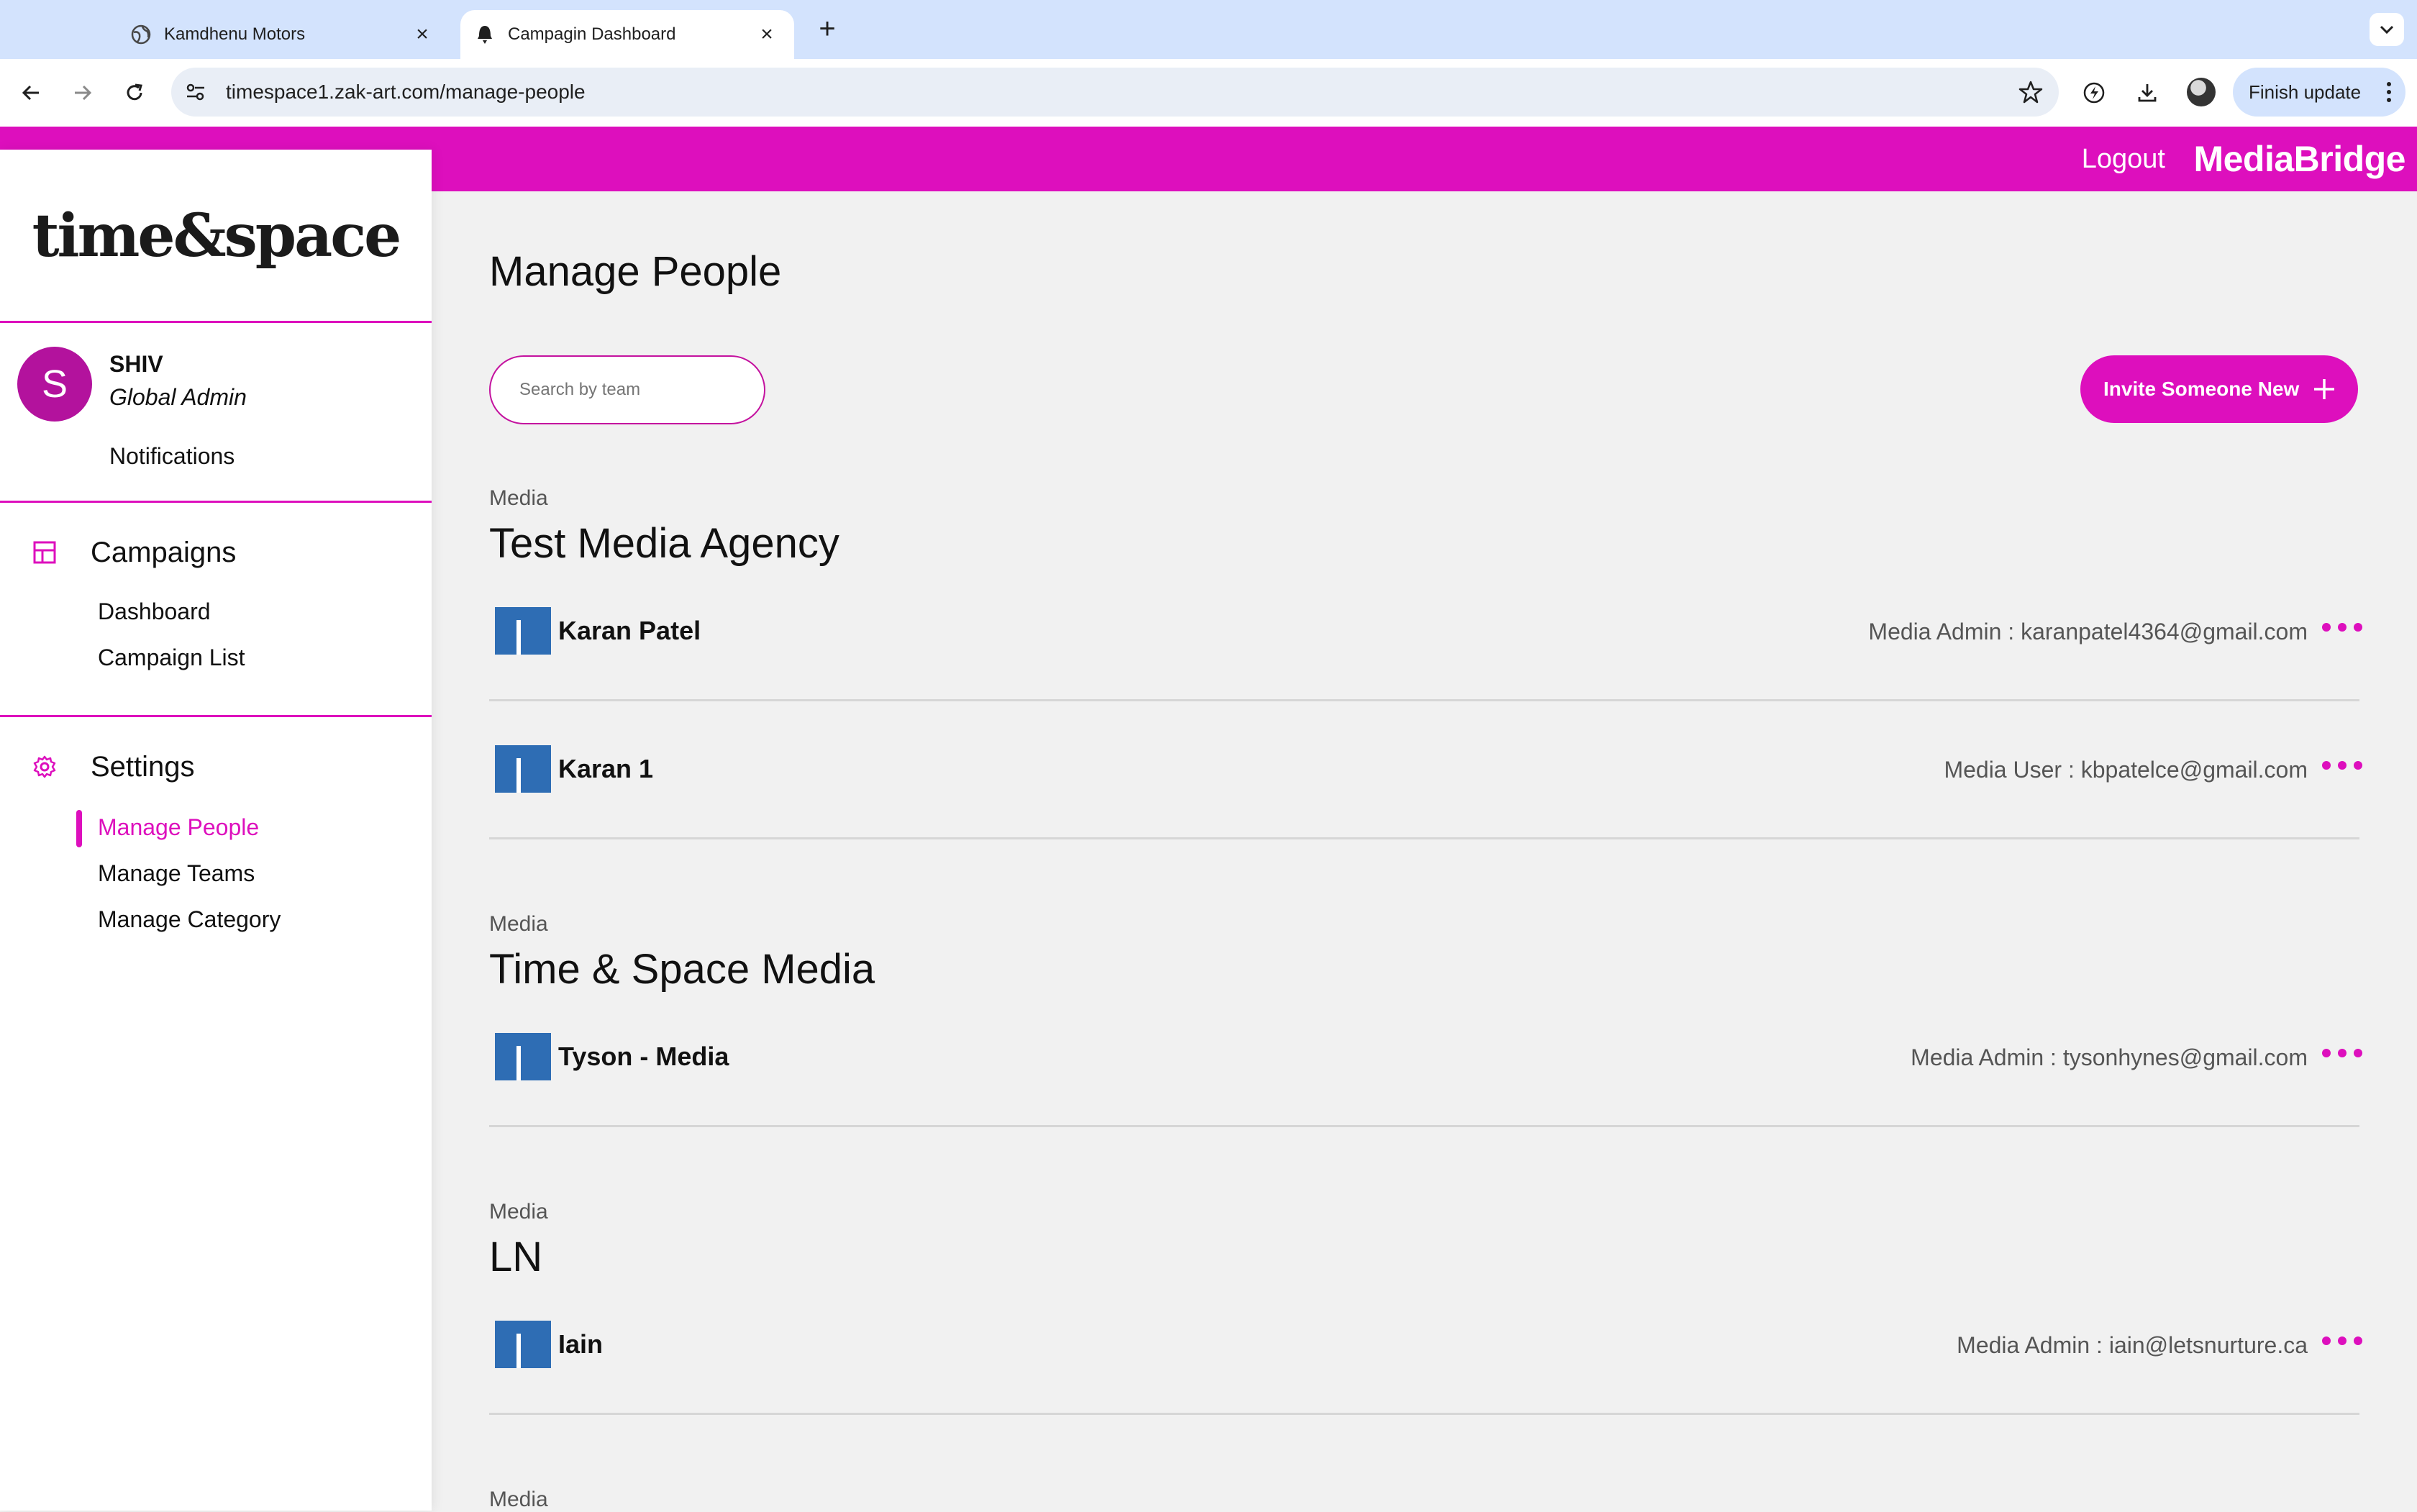 The width and height of the screenshot is (2417, 1512). I want to click on browser-tab-campaign-dashboard: Campagin Dashboard ×, so click(627, 34).